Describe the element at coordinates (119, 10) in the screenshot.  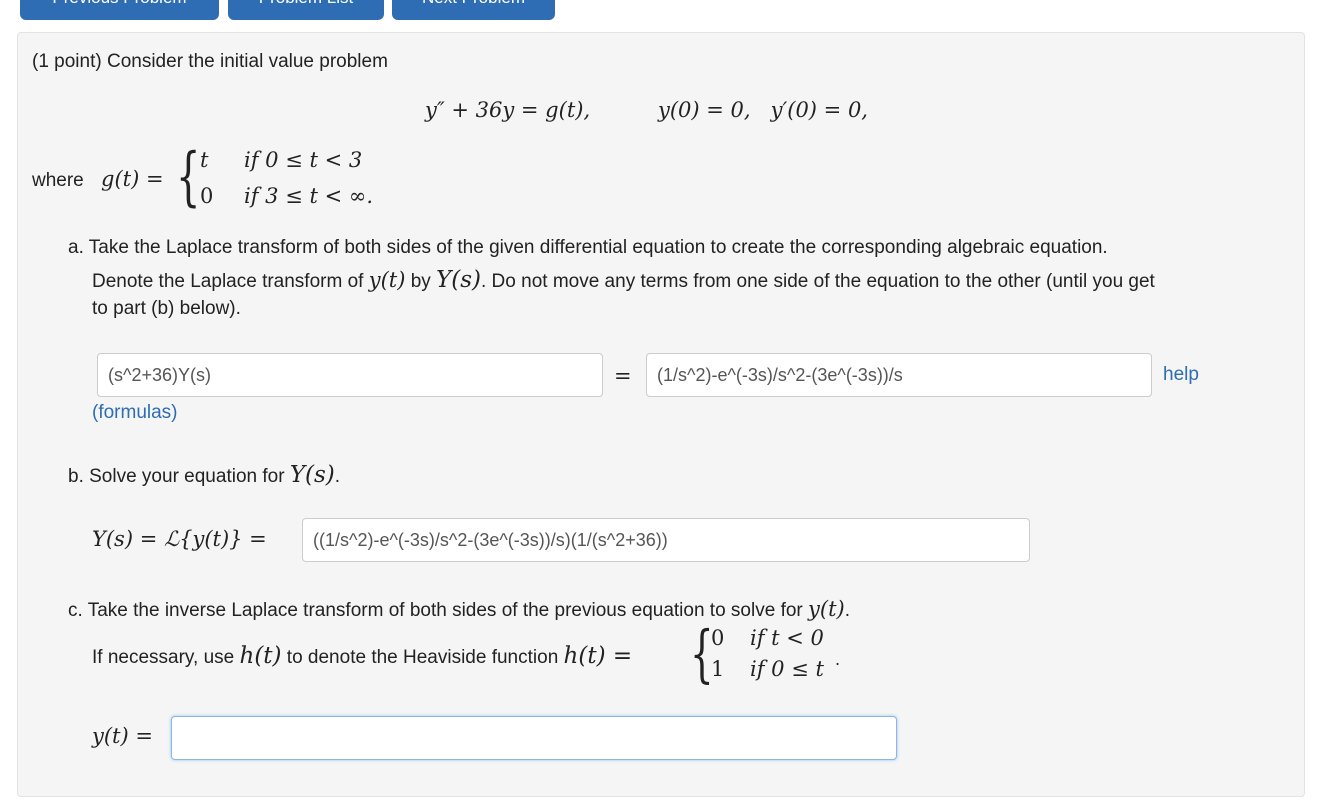
I see `previous-problem-button: Previous Problem` at that location.